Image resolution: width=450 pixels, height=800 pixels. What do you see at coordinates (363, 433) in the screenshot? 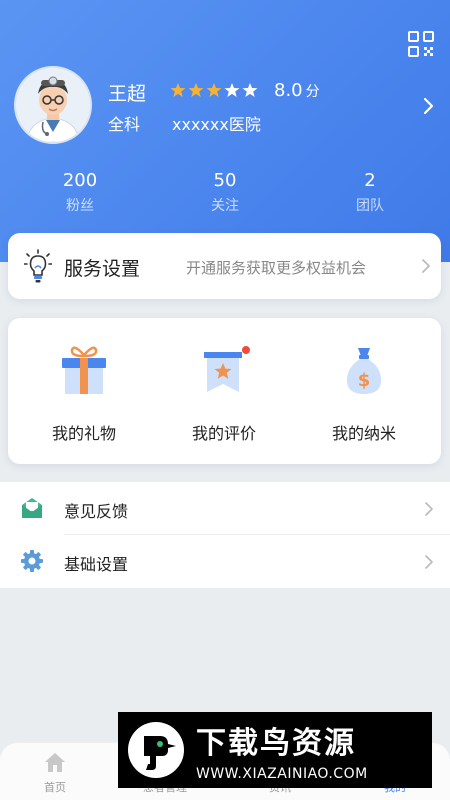
I see `quick-action-label: 我的纳米` at bounding box center [363, 433].